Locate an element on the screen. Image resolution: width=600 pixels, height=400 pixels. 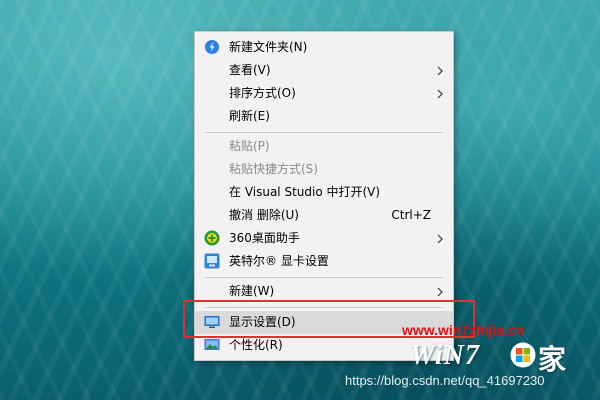
site-url-watermark: www.win7zhijia.cn is located at coordinates (463, 330).